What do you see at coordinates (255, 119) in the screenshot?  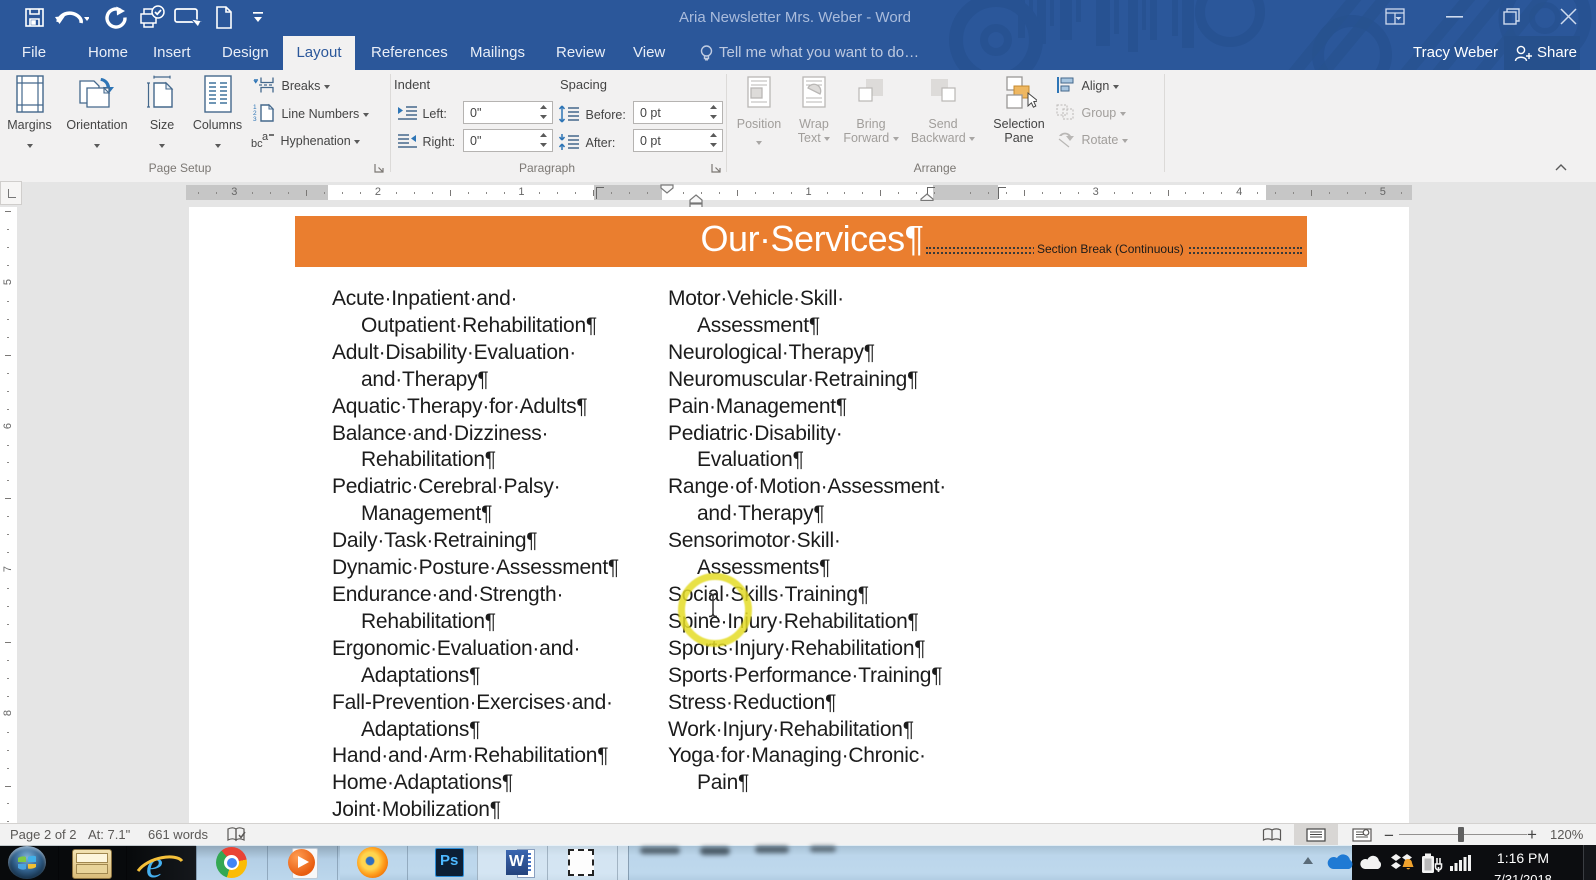 I see `svg-text: 3` at bounding box center [255, 119].